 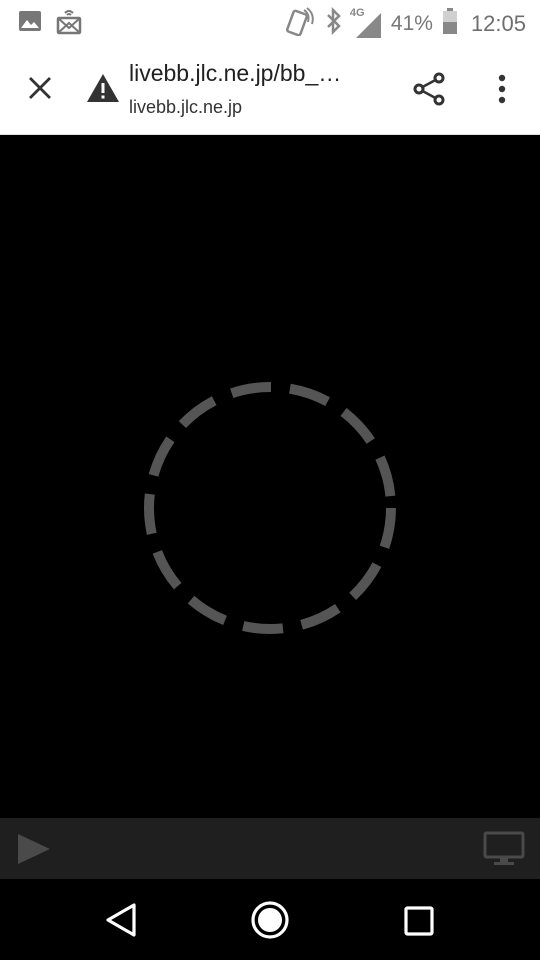 What do you see at coordinates (50, 24) in the screenshot?
I see `status-left-icons` at bounding box center [50, 24].